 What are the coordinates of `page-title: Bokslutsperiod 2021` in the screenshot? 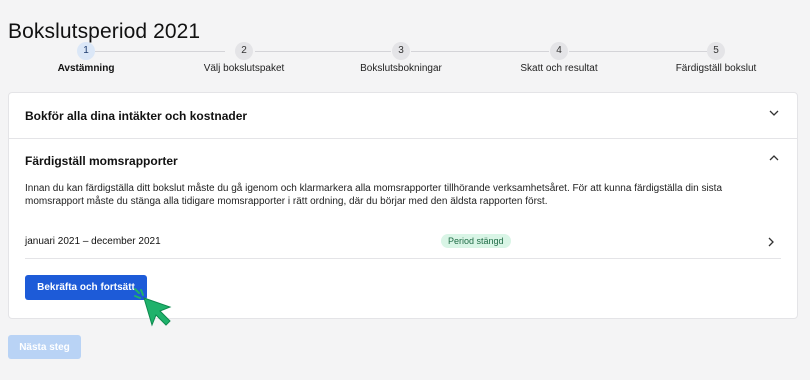 It's located at (104, 32).